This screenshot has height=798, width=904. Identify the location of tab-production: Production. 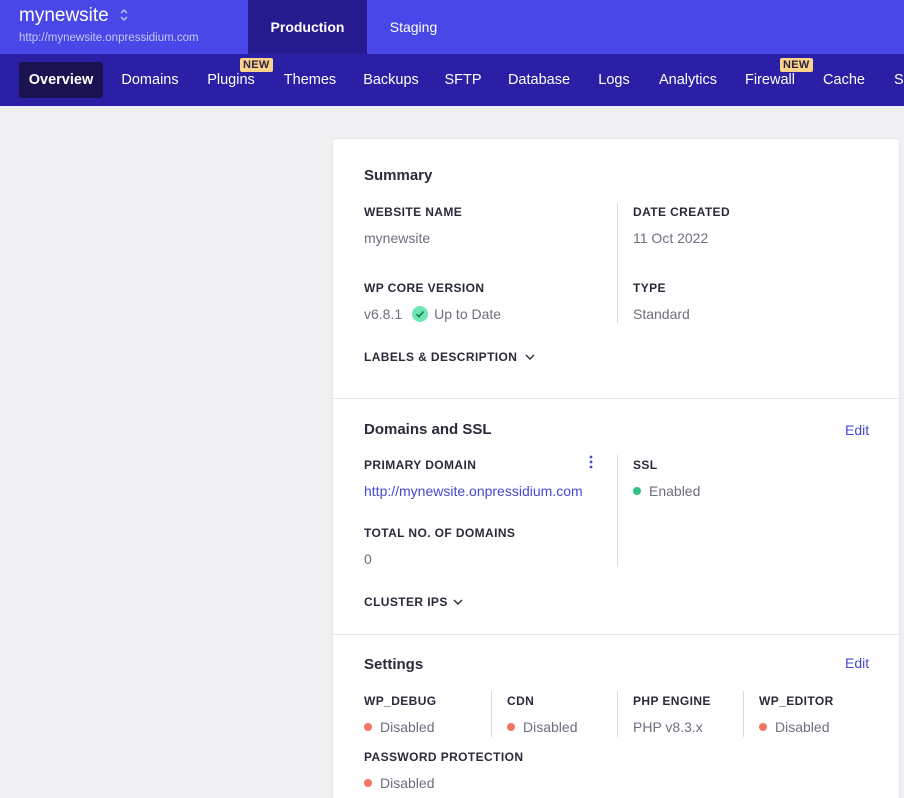
(307, 27).